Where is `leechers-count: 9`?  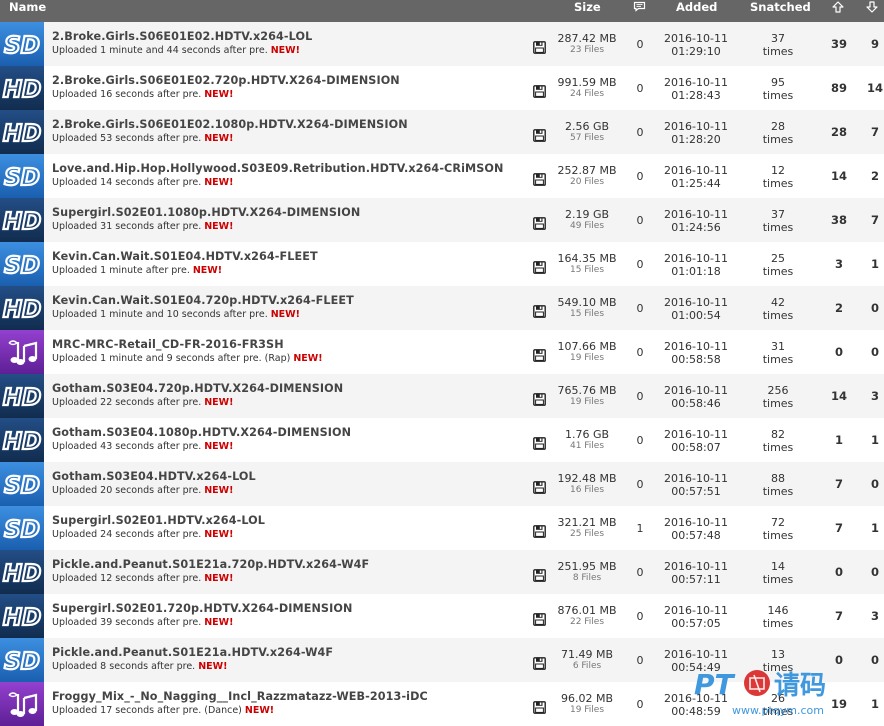 leechers-count: 9 is located at coordinates (871, 44).